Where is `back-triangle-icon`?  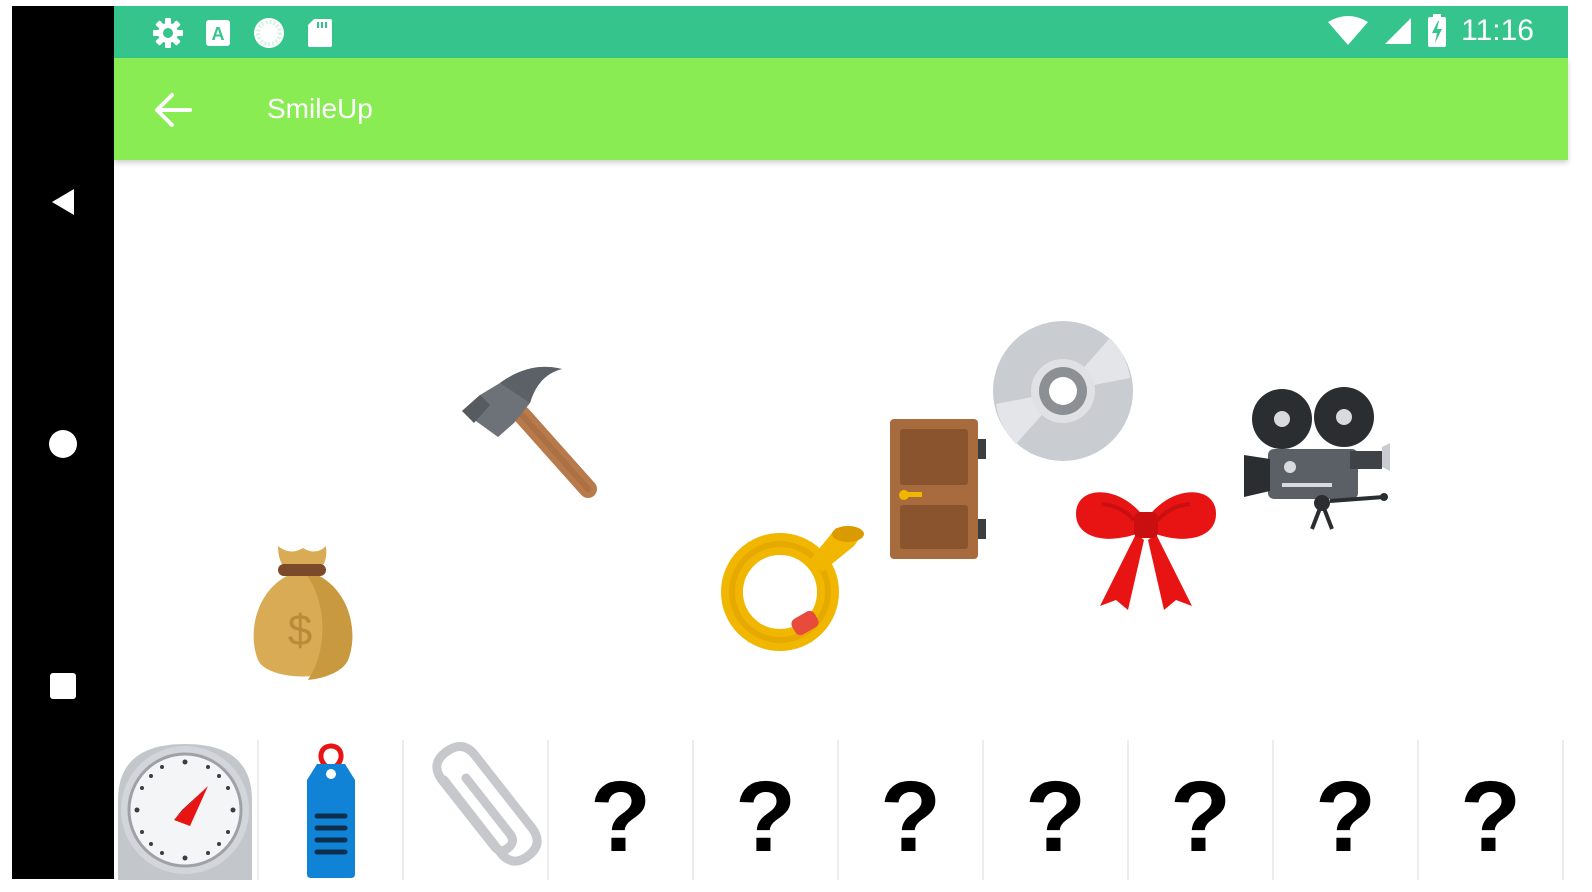
back-triangle-icon is located at coordinates (63, 202).